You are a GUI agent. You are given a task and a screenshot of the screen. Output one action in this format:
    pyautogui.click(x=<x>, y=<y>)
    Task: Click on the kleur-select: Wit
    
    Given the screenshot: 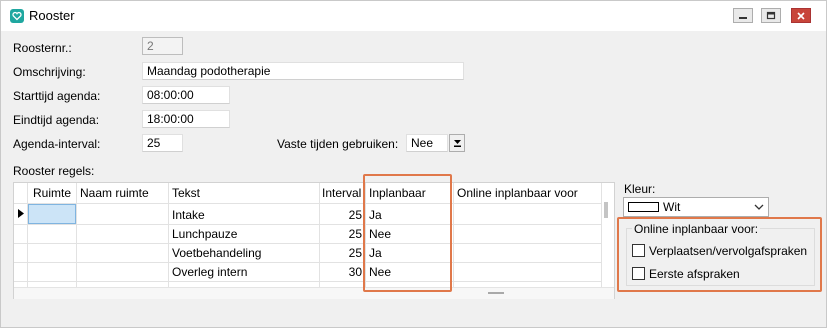 What is the action you would take?
    pyautogui.click(x=696, y=207)
    